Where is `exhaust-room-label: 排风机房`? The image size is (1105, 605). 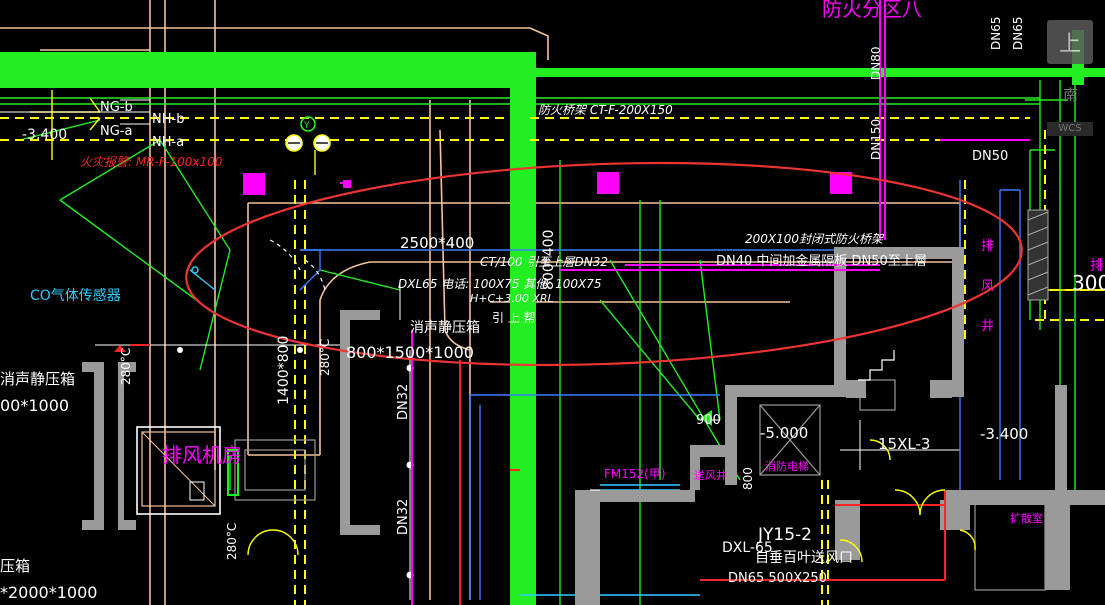 exhaust-room-label: 排风机房 is located at coordinates (202, 455).